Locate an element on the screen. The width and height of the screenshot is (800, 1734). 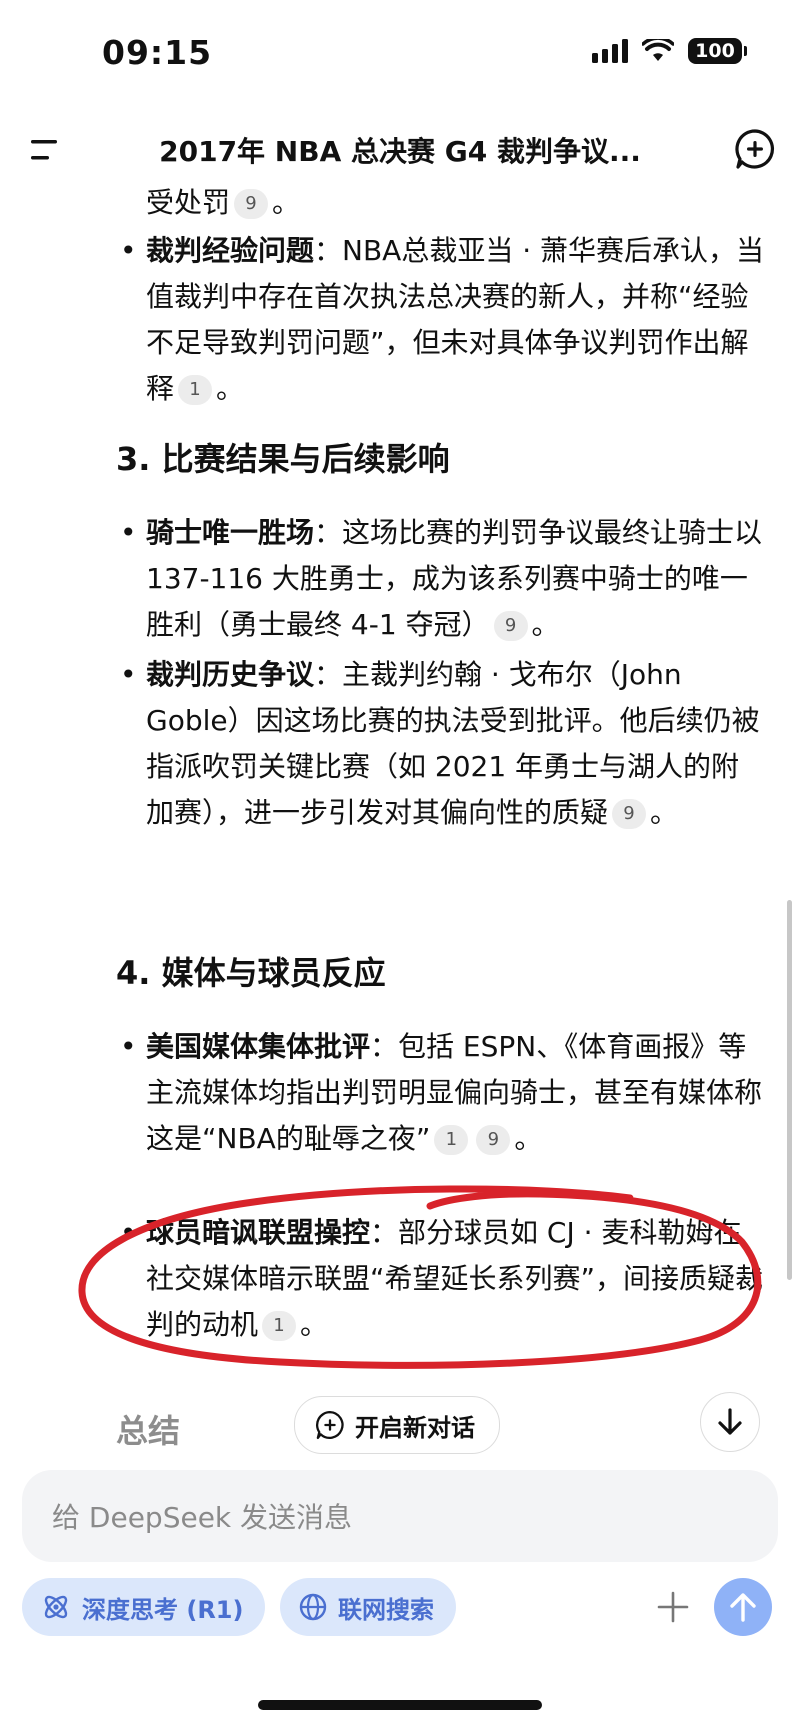
arrow-down-icon is located at coordinates (730, 1421).